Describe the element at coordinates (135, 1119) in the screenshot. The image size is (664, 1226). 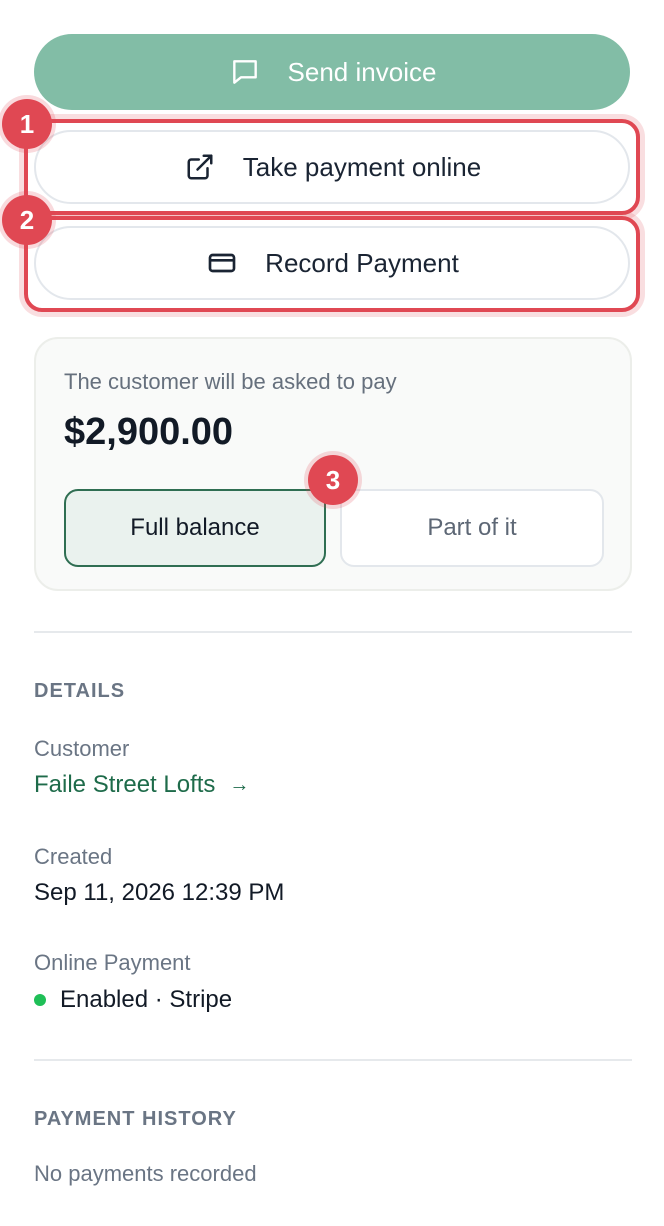
I see `payment-history-title: PAYMENT HISTORY` at that location.